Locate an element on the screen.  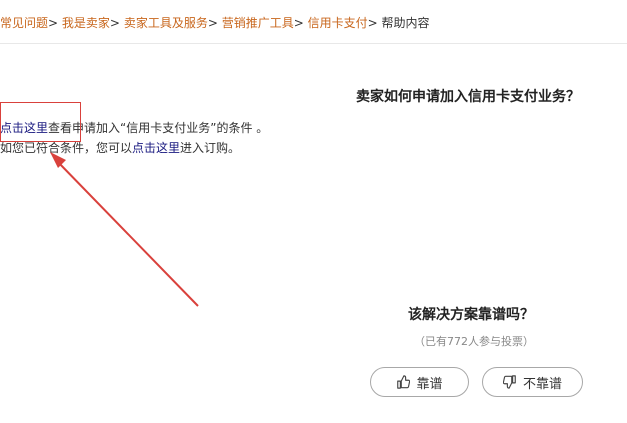
breadcrumb-item-marketing-tools: 营销推广工具 is located at coordinates (258, 23).